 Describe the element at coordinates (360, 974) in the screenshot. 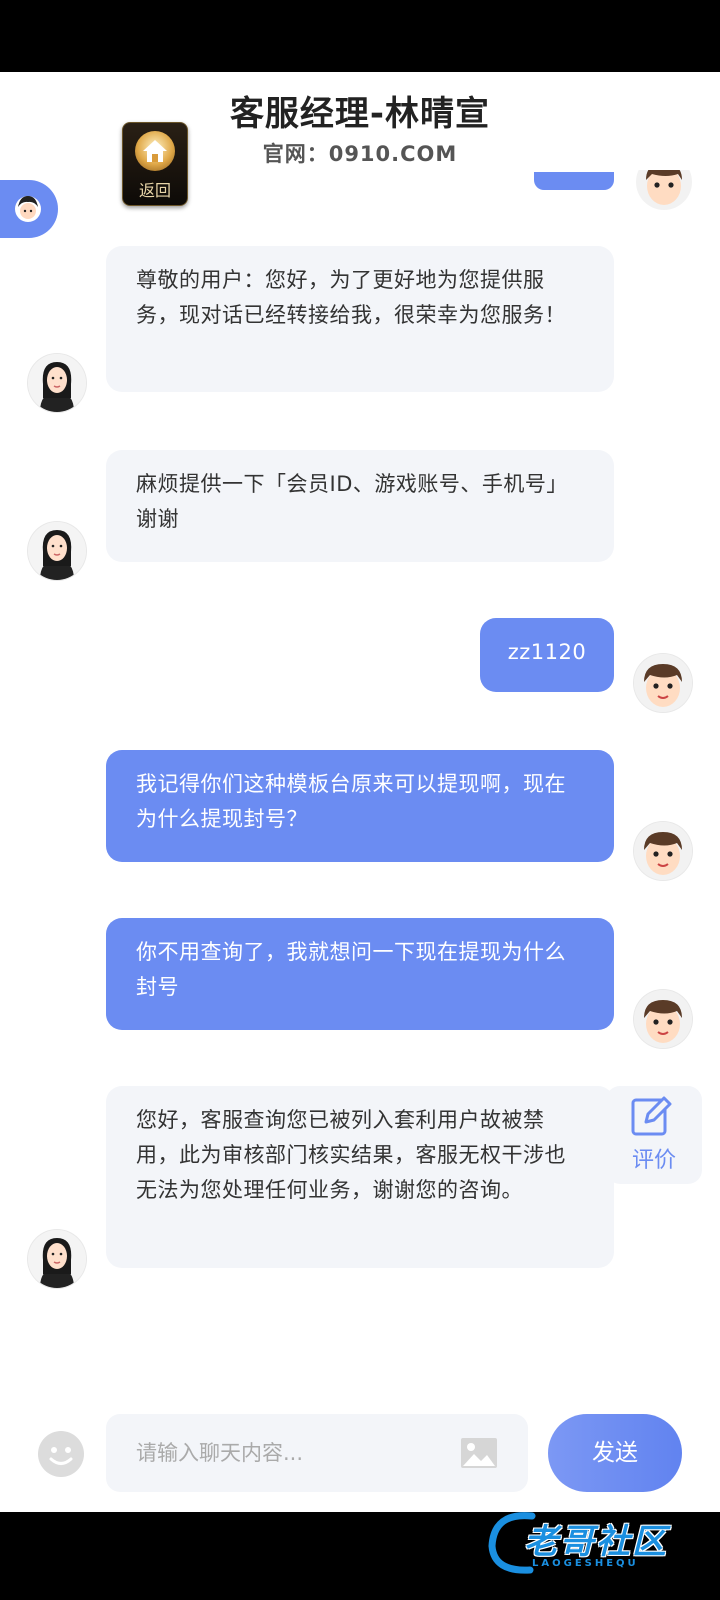

I see `user-message-bubble: 你不用查询了，我就想问一下现在提现为什么封号` at that location.